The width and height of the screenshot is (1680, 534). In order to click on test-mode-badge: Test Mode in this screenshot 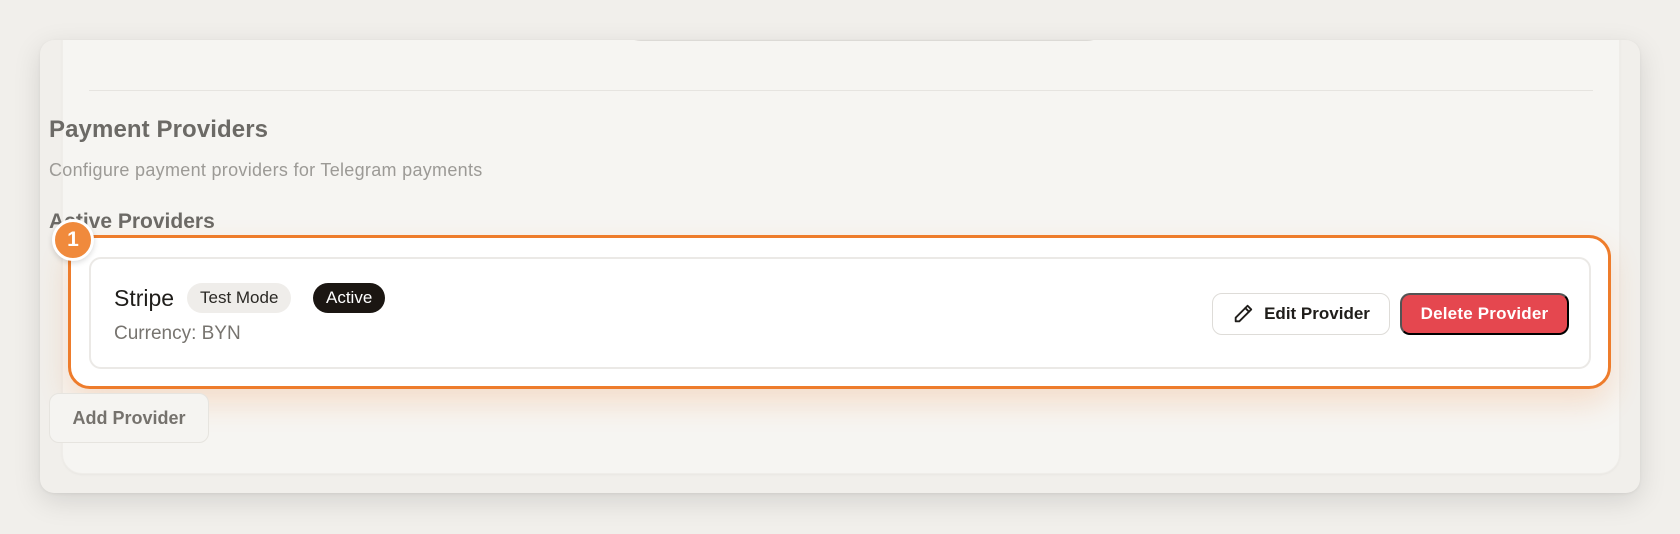, I will do `click(239, 298)`.